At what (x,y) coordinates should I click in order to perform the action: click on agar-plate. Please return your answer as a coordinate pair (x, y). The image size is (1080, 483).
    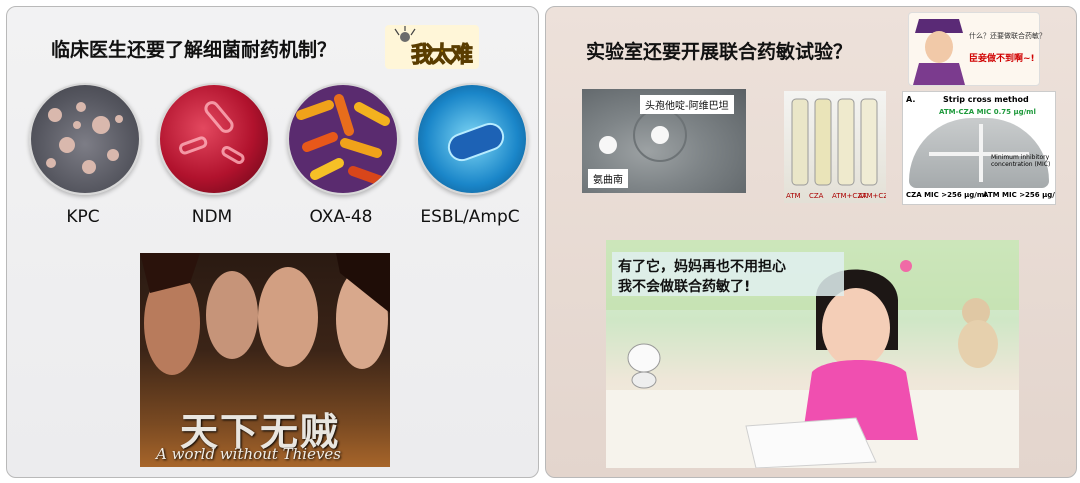
    Looking at the image, I should click on (979, 153).